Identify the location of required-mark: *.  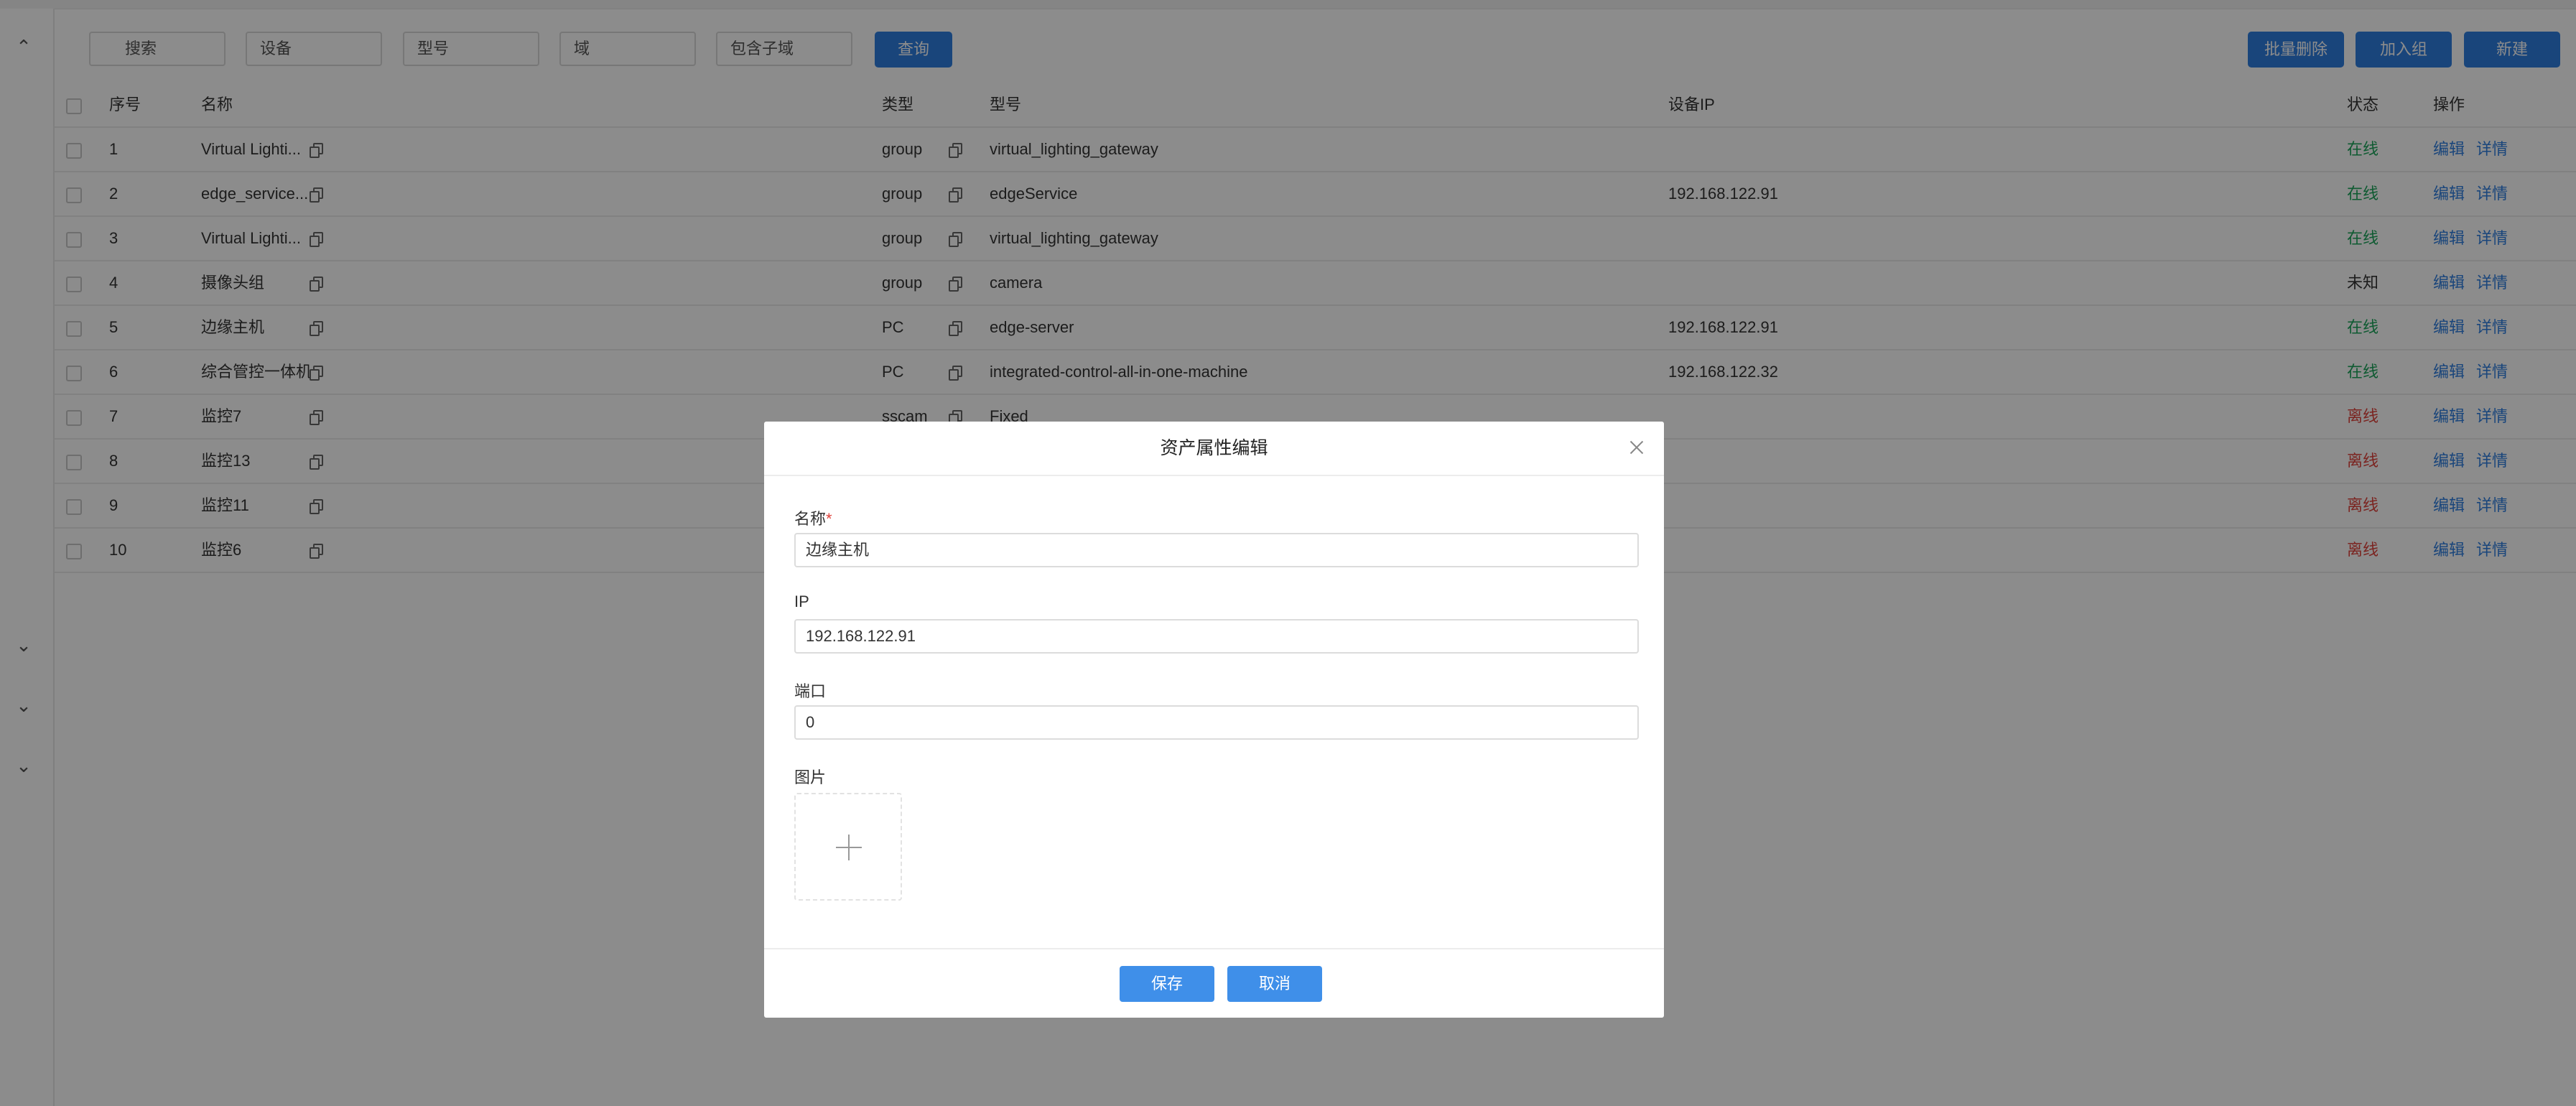
(829, 519).